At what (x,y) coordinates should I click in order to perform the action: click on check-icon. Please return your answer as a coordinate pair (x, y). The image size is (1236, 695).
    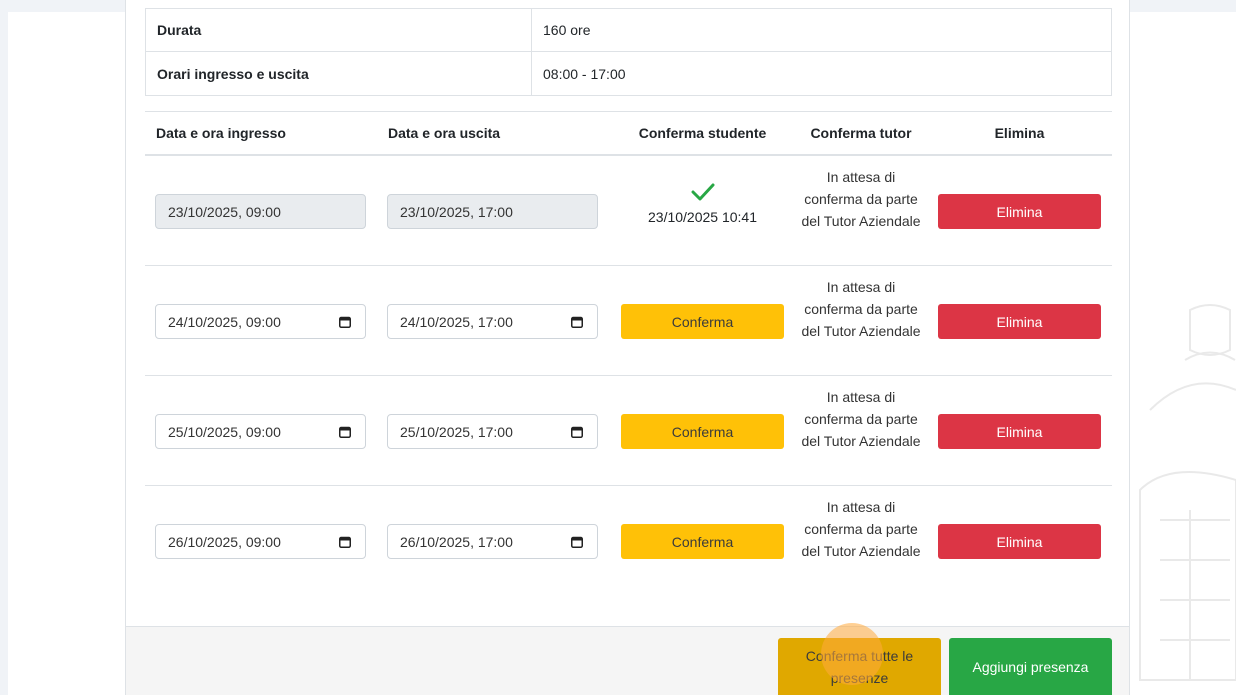
    Looking at the image, I should click on (702, 192).